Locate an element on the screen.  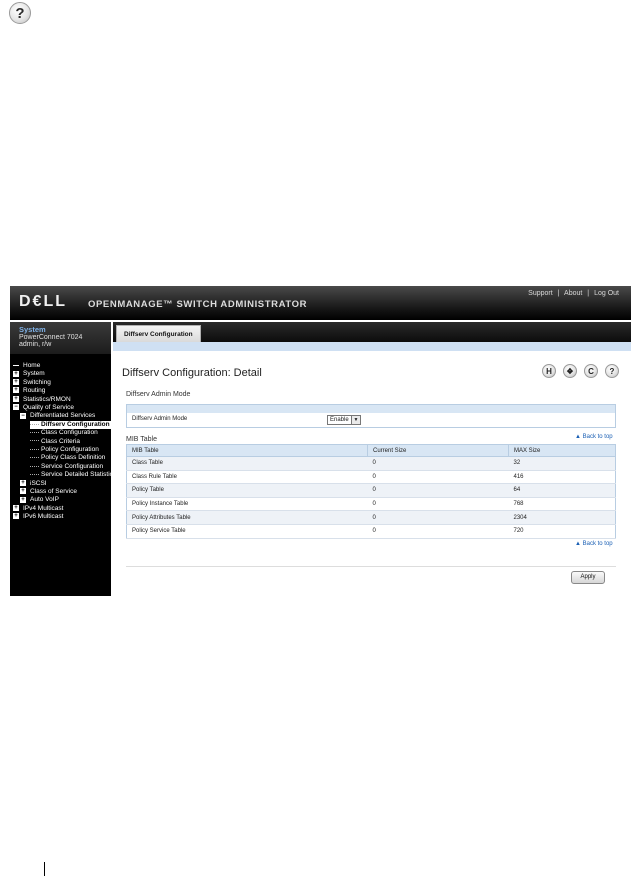
table-cell: Policy Table is located at coordinates (247, 490).